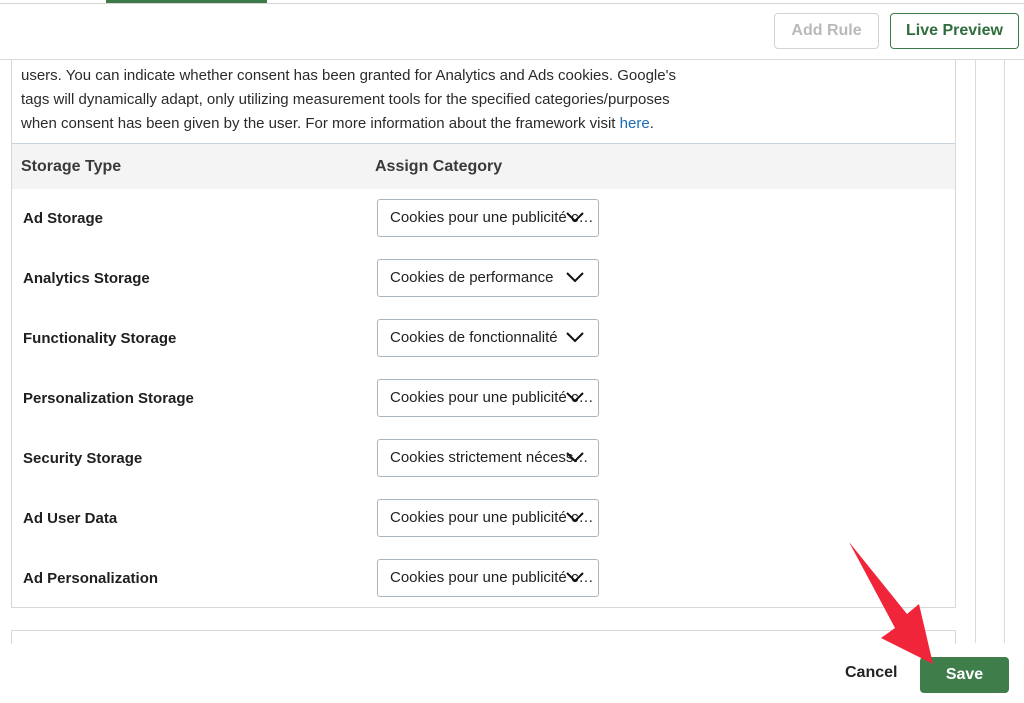  I want to click on annotation-arrow-icon, so click(891, 603).